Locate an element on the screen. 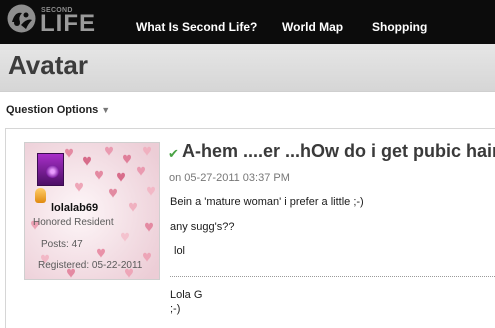 This screenshot has height=328, width=495. avatar-image is located at coordinates (52, 171).